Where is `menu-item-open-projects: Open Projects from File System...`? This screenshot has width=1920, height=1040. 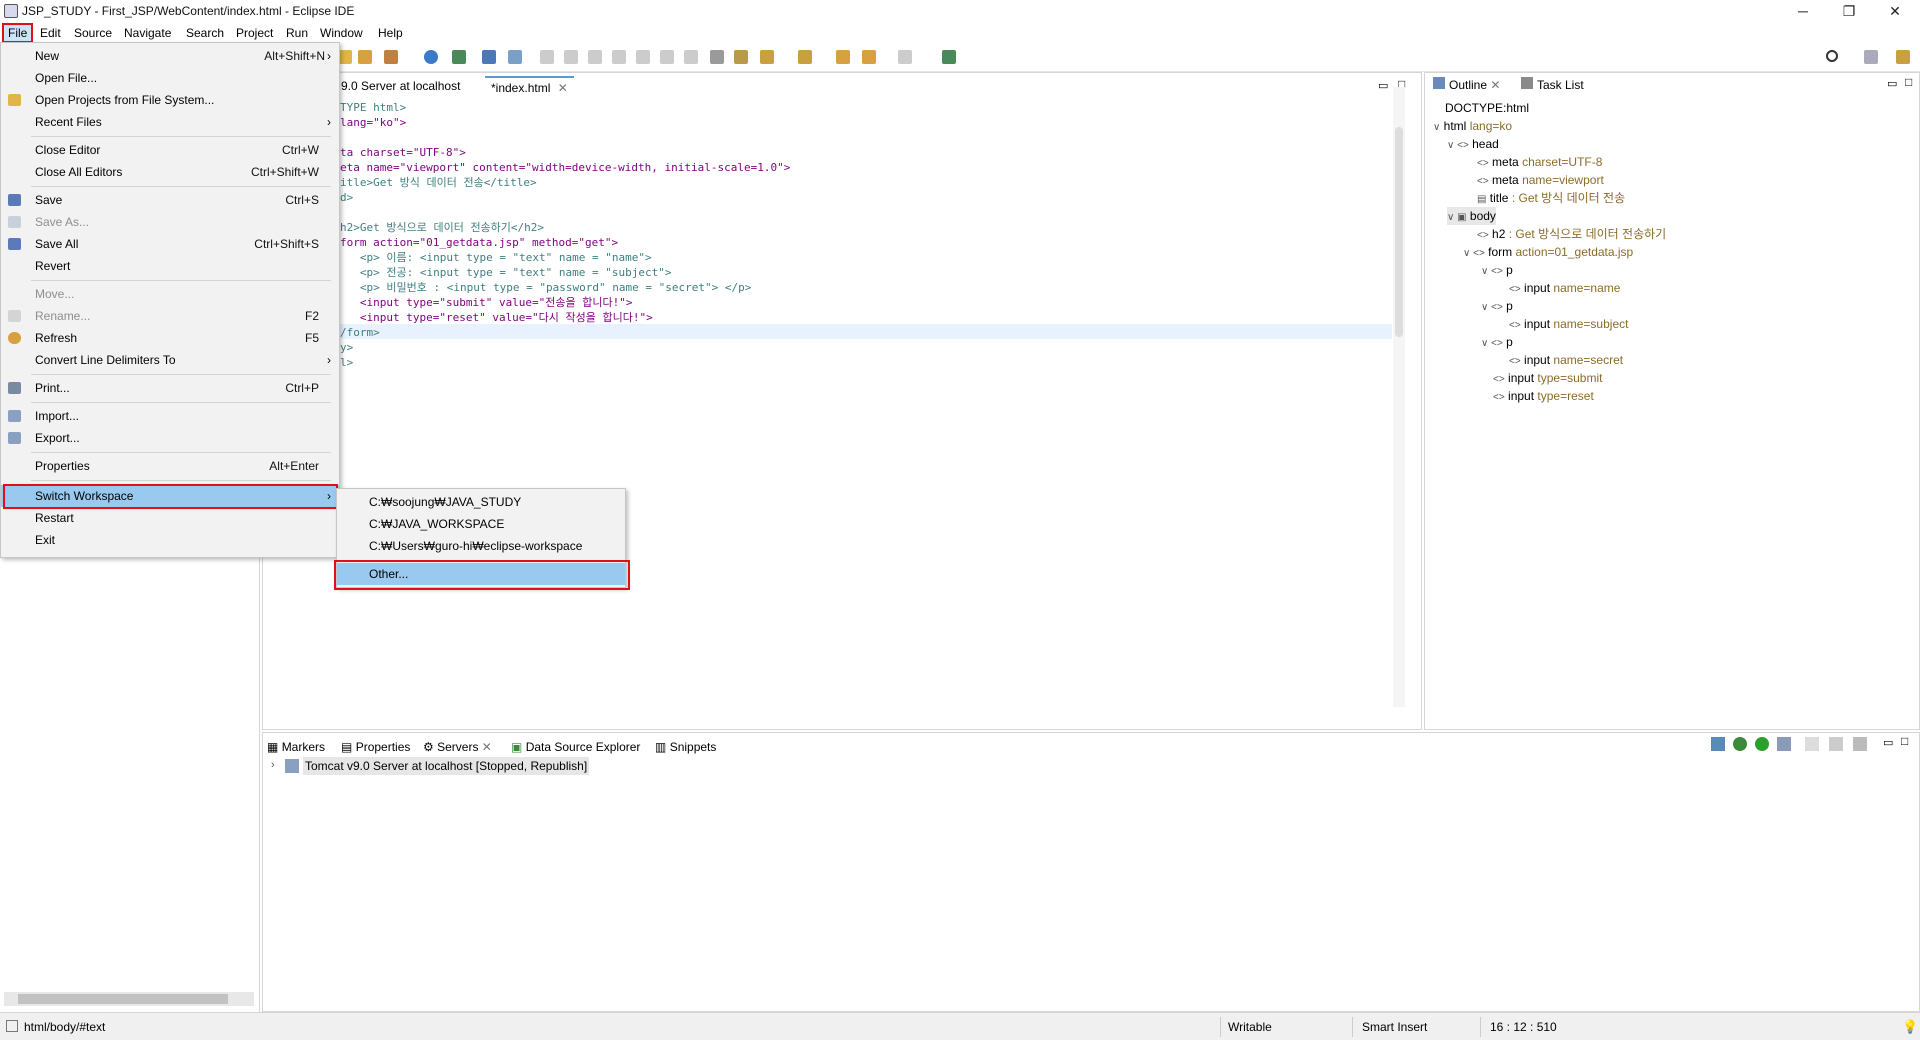 menu-item-open-projects: Open Projects from File System... is located at coordinates (170, 100).